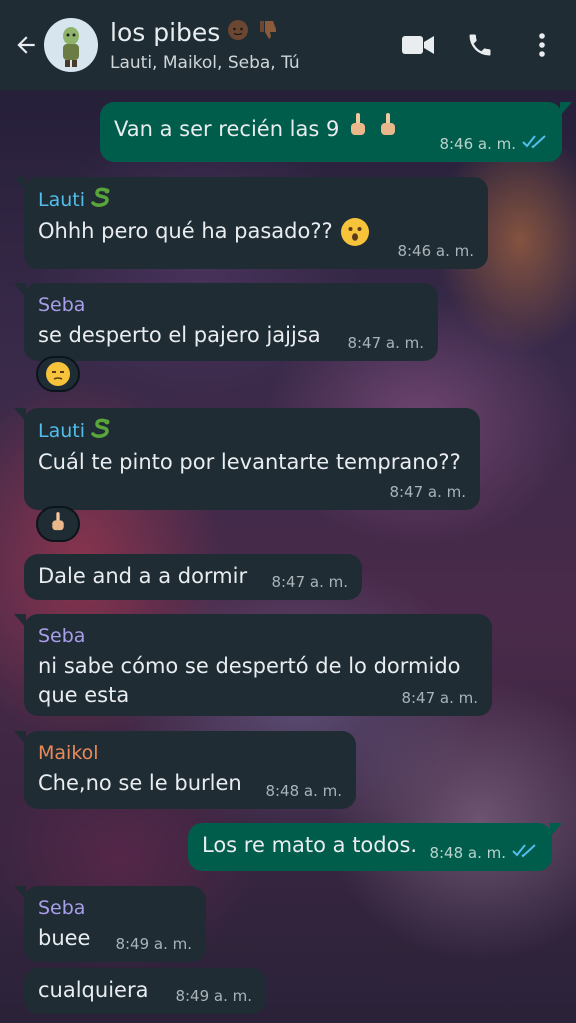 This screenshot has width=576, height=1023. Describe the element at coordinates (254, 45) in the screenshot. I see `chat-title-area: los pibes Lauti, Maikol, Seba, Tú` at that location.